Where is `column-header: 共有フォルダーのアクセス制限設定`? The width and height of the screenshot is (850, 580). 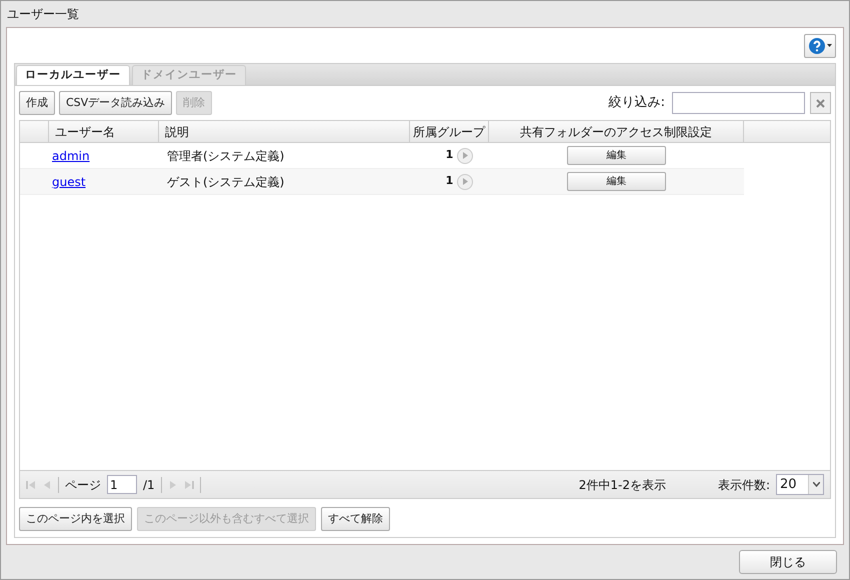
column-header: 共有フォルダーのアクセス制限設定 is located at coordinates (616, 131).